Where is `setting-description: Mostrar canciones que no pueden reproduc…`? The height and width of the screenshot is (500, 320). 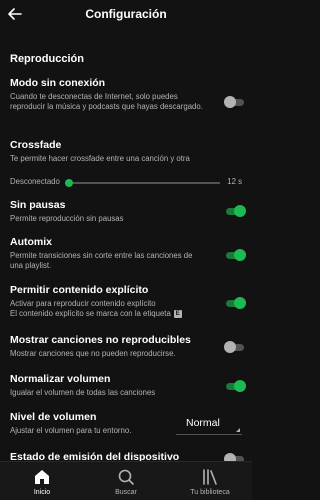
setting-description: Mostrar canciones que no pueden reproduc… is located at coordinates (93, 353).